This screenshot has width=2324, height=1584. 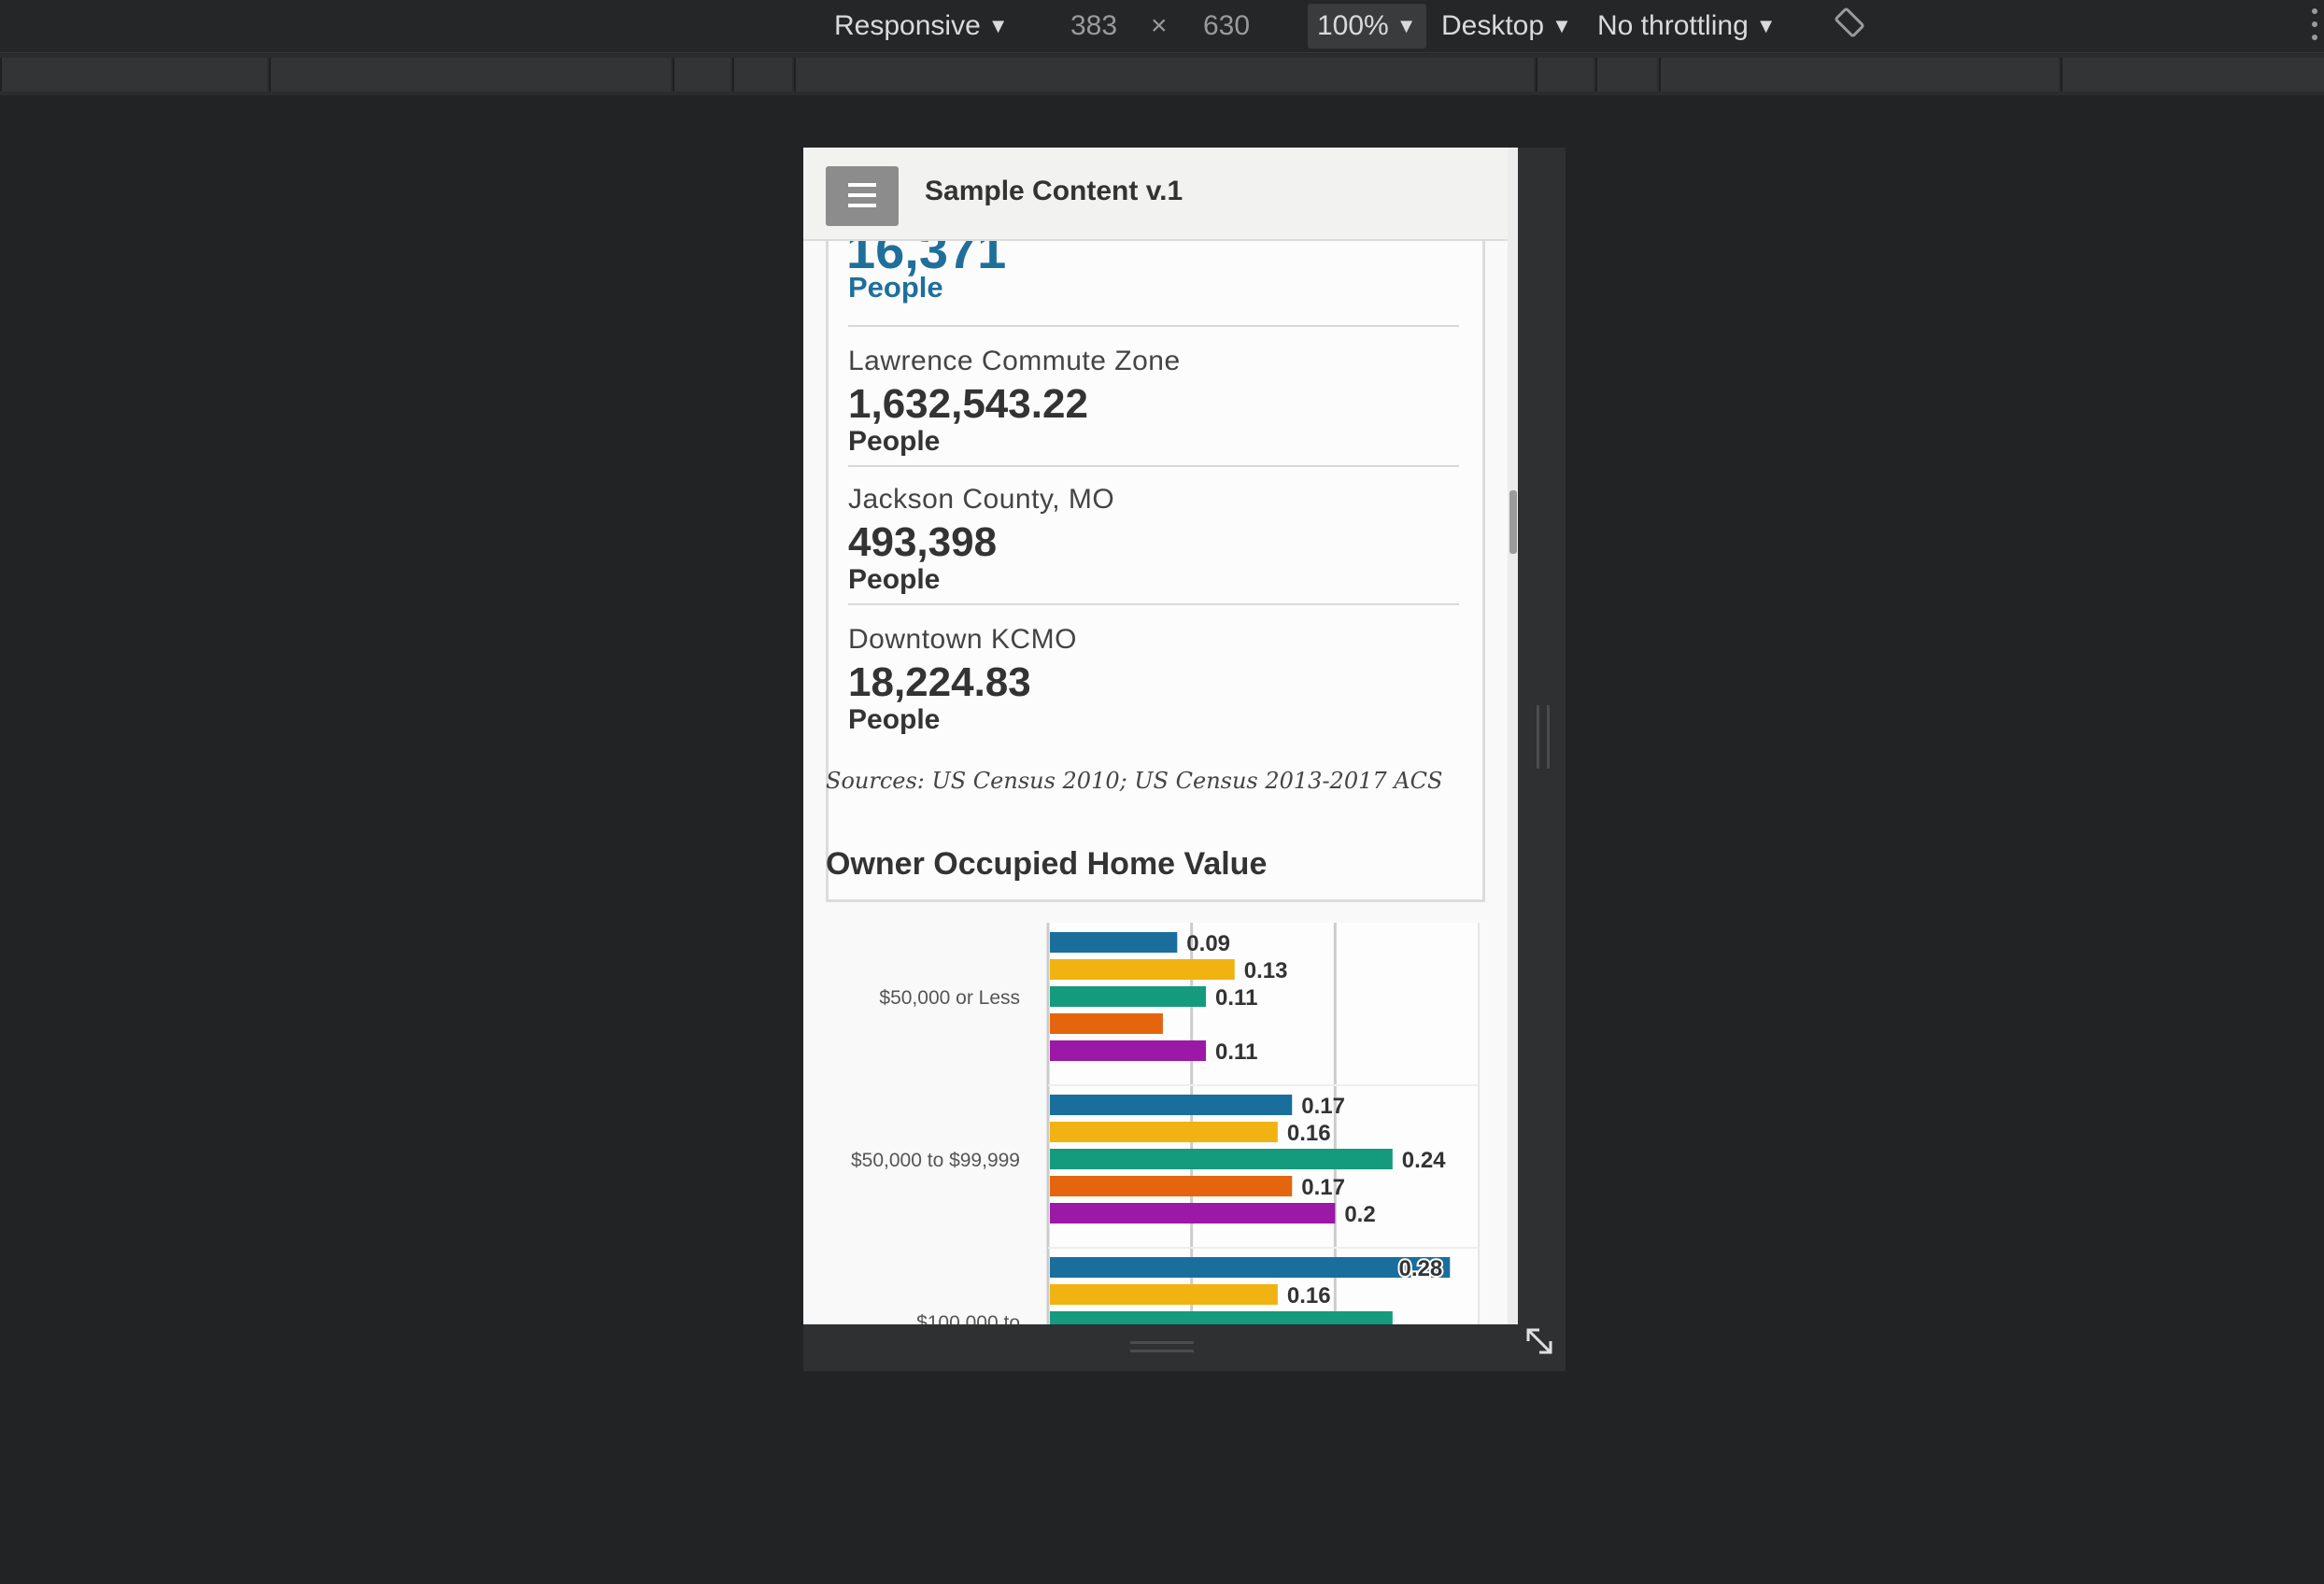 I want to click on data-label: 0.13, so click(x=1266, y=971).